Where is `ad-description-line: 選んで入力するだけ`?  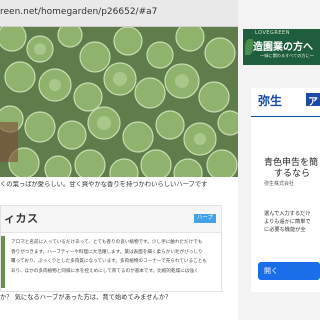 ad-description-line: 選んで入力するだけ is located at coordinates (287, 214).